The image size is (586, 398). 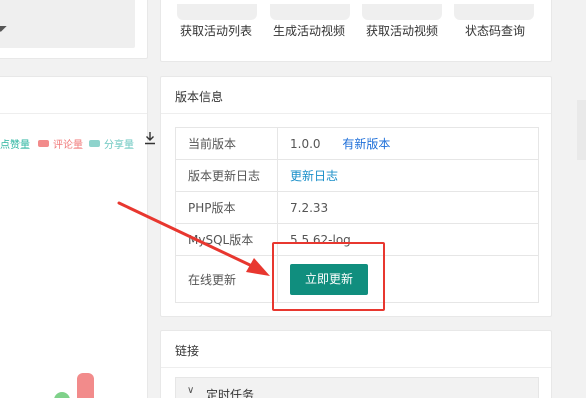 What do you see at coordinates (226, 175) in the screenshot?
I see `update-log-label: 版本更新日志` at bounding box center [226, 175].